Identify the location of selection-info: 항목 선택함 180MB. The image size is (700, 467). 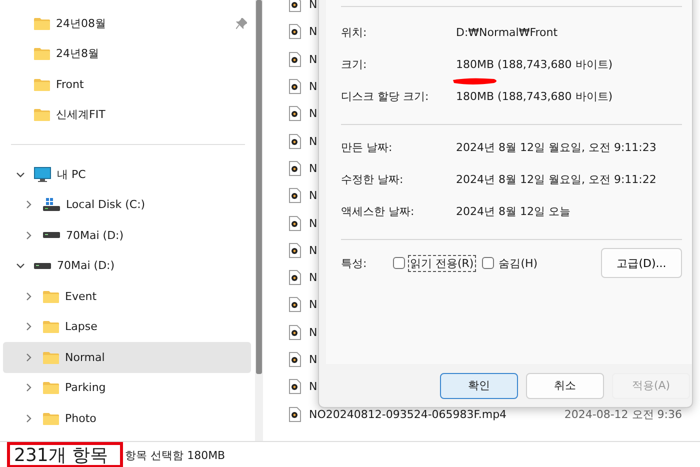
(175, 455).